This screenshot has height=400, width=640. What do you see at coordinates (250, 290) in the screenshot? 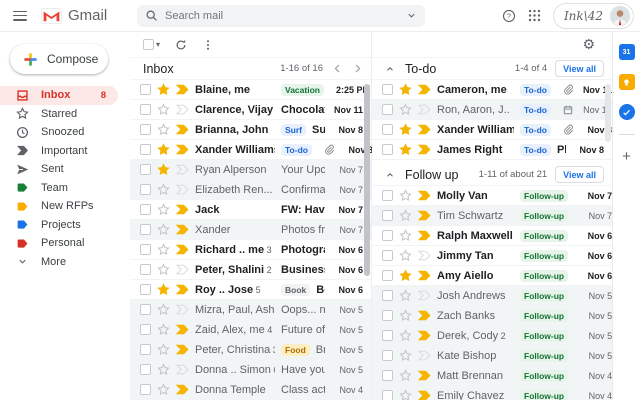
I see `email-row: Roy .. Jose 5 Book Book you r... Nov 6` at bounding box center [250, 290].